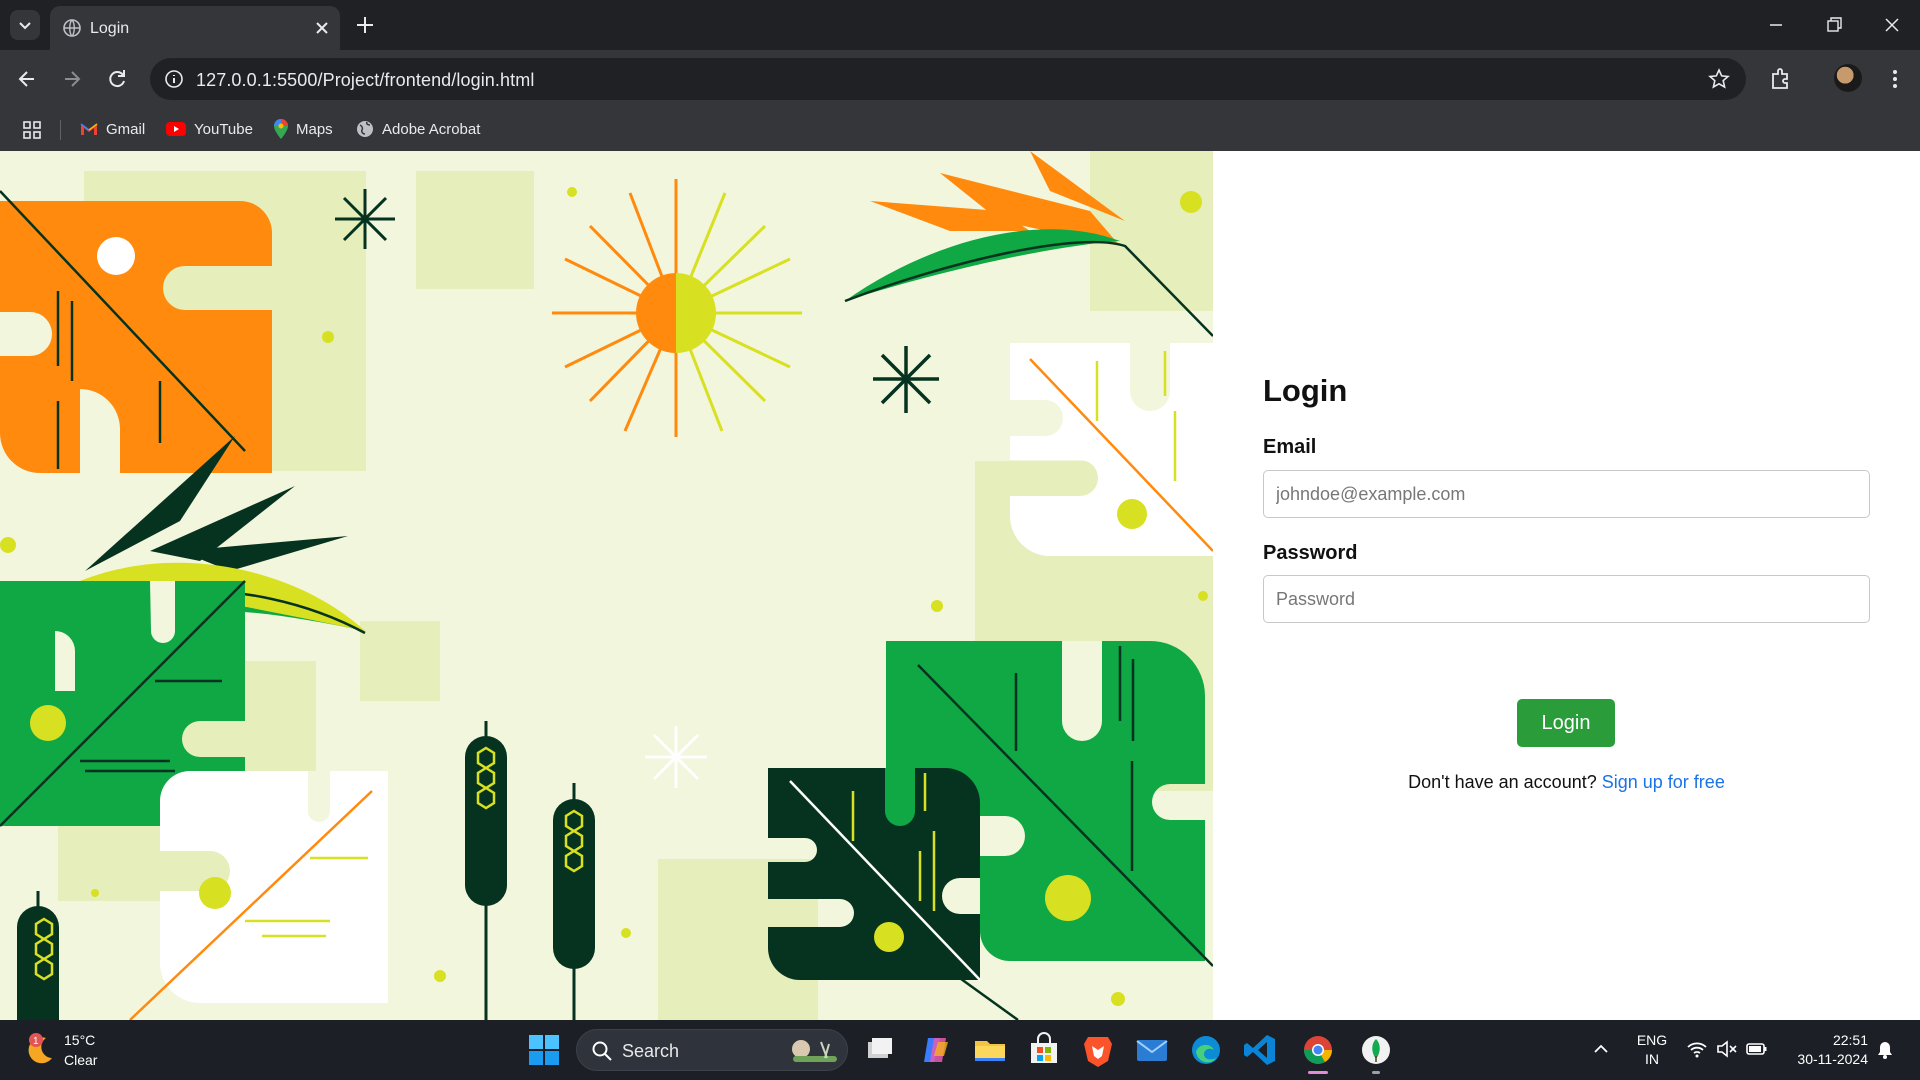  What do you see at coordinates (960, 25) in the screenshot?
I see `tab-strip: Login` at bounding box center [960, 25].